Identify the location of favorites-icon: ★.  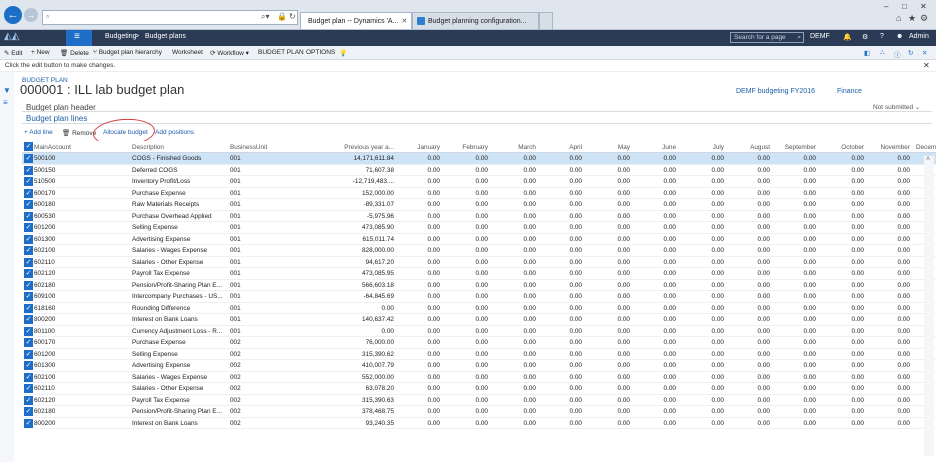
(912, 18).